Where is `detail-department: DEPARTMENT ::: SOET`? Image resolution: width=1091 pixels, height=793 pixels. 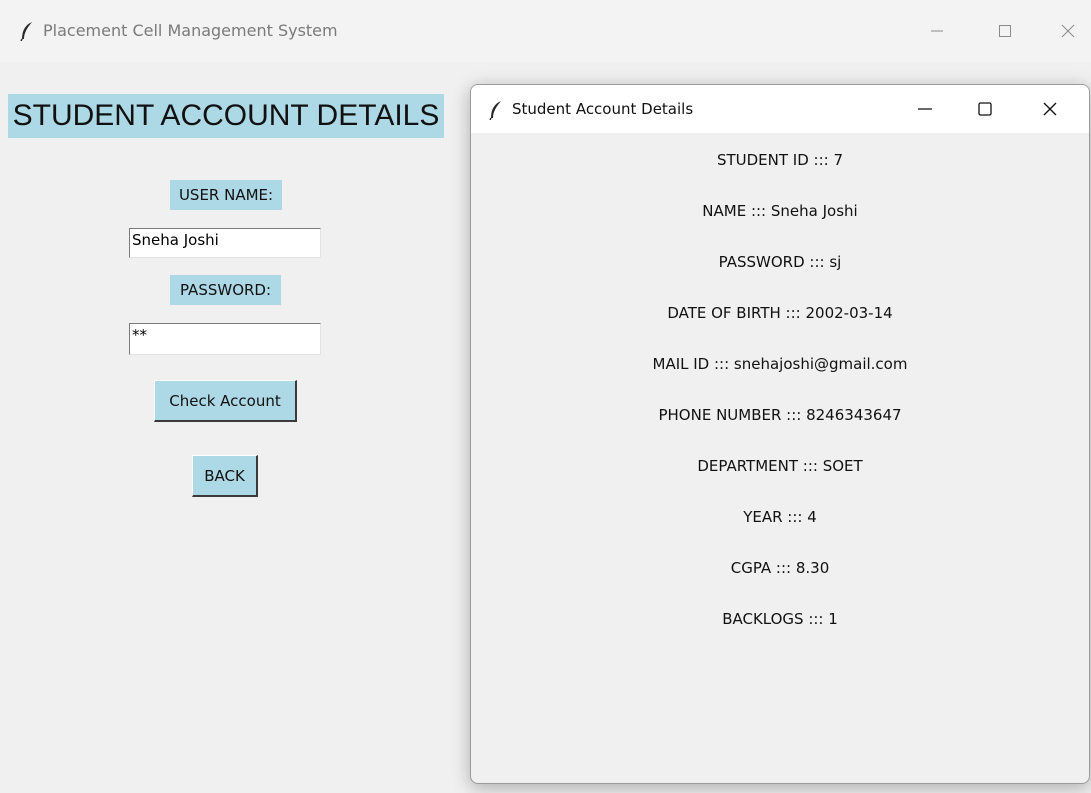 detail-department: DEPARTMENT ::: SOET is located at coordinates (780, 466).